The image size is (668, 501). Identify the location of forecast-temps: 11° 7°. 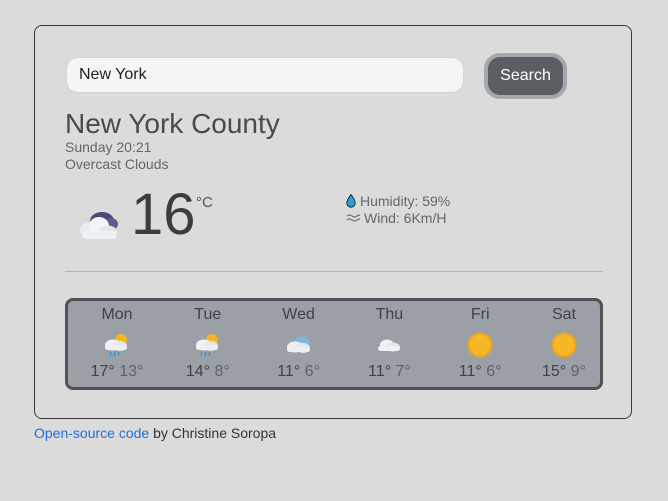
(389, 372).